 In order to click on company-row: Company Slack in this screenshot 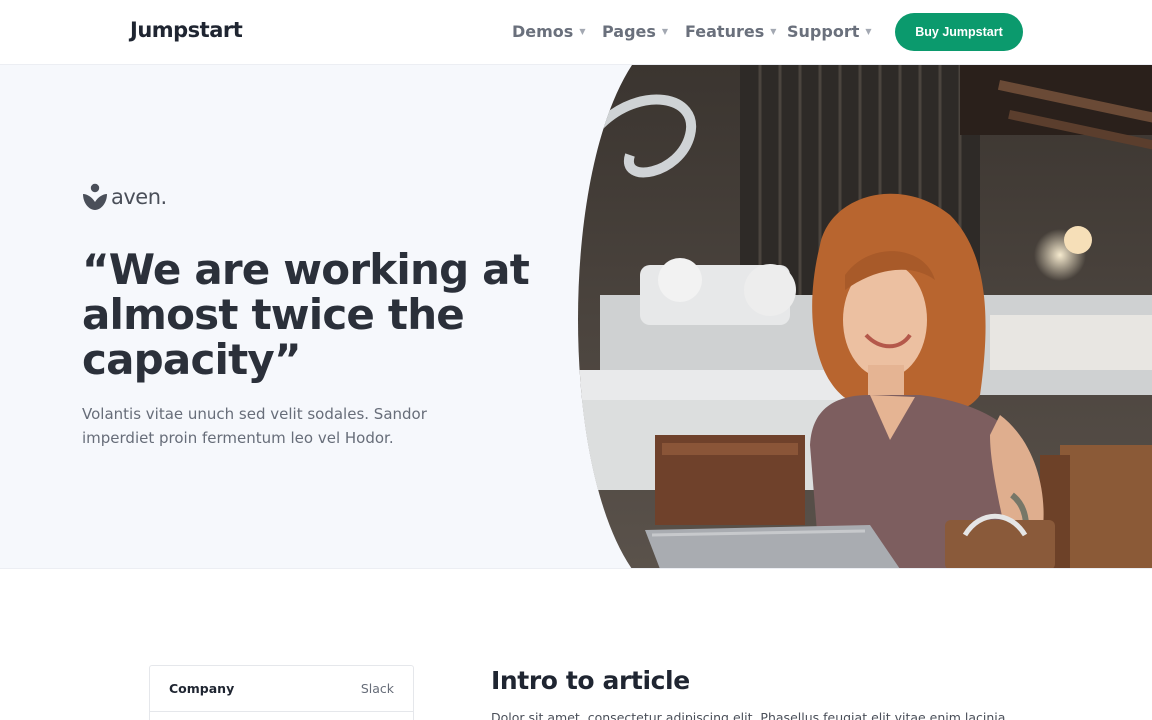, I will do `click(281, 689)`.